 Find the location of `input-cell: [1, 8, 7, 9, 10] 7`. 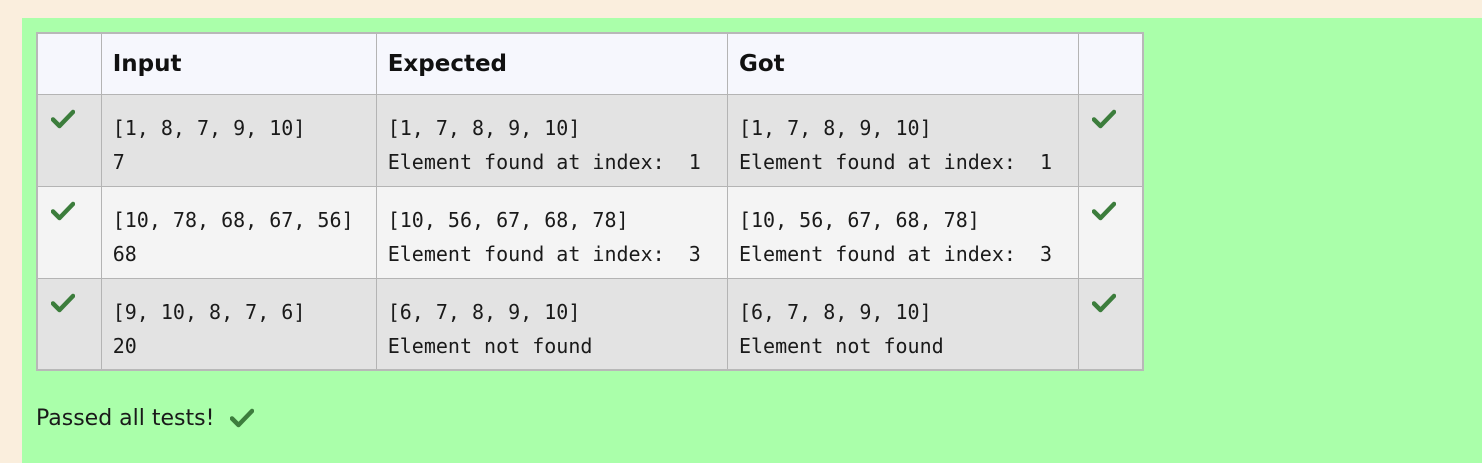

input-cell: [1, 8, 7, 9, 10] 7 is located at coordinates (238, 140).